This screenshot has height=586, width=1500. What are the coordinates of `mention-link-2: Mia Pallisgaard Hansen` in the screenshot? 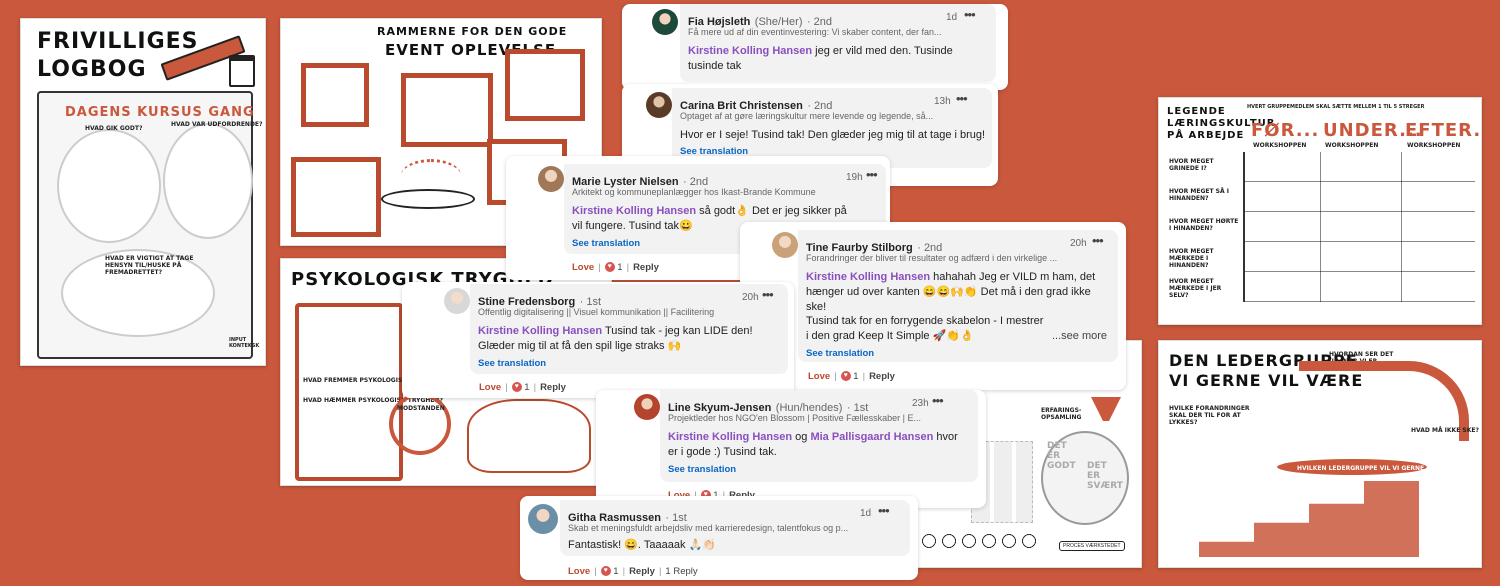 It's located at (871, 437).